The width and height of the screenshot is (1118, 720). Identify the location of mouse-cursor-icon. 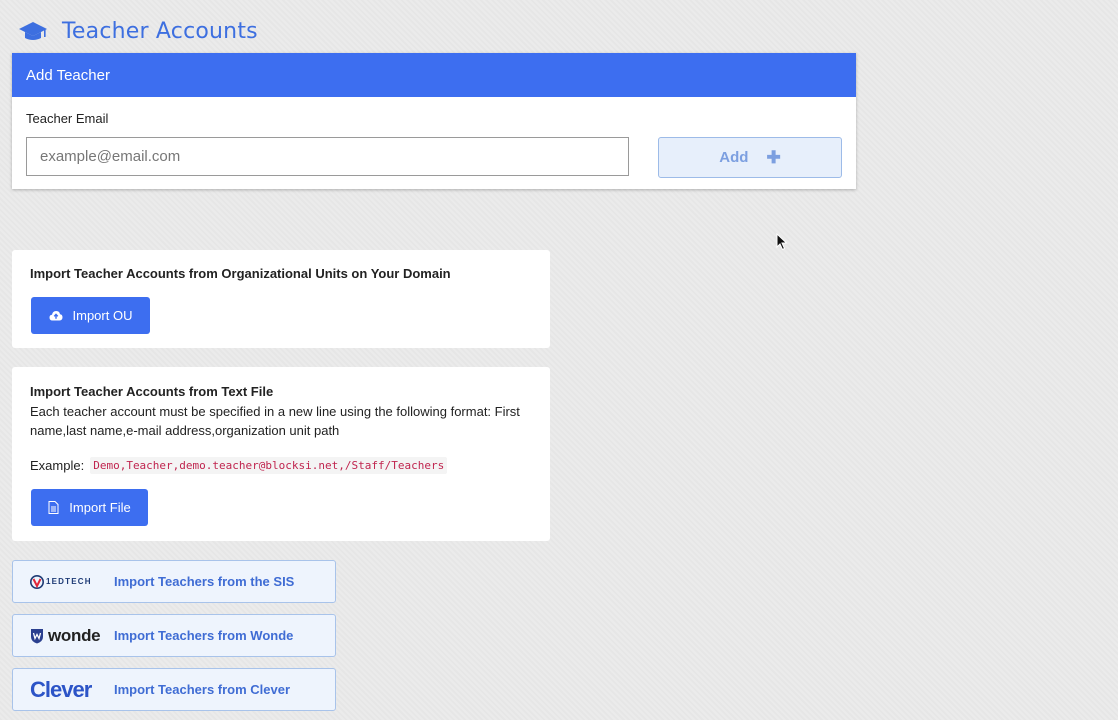
(782, 242).